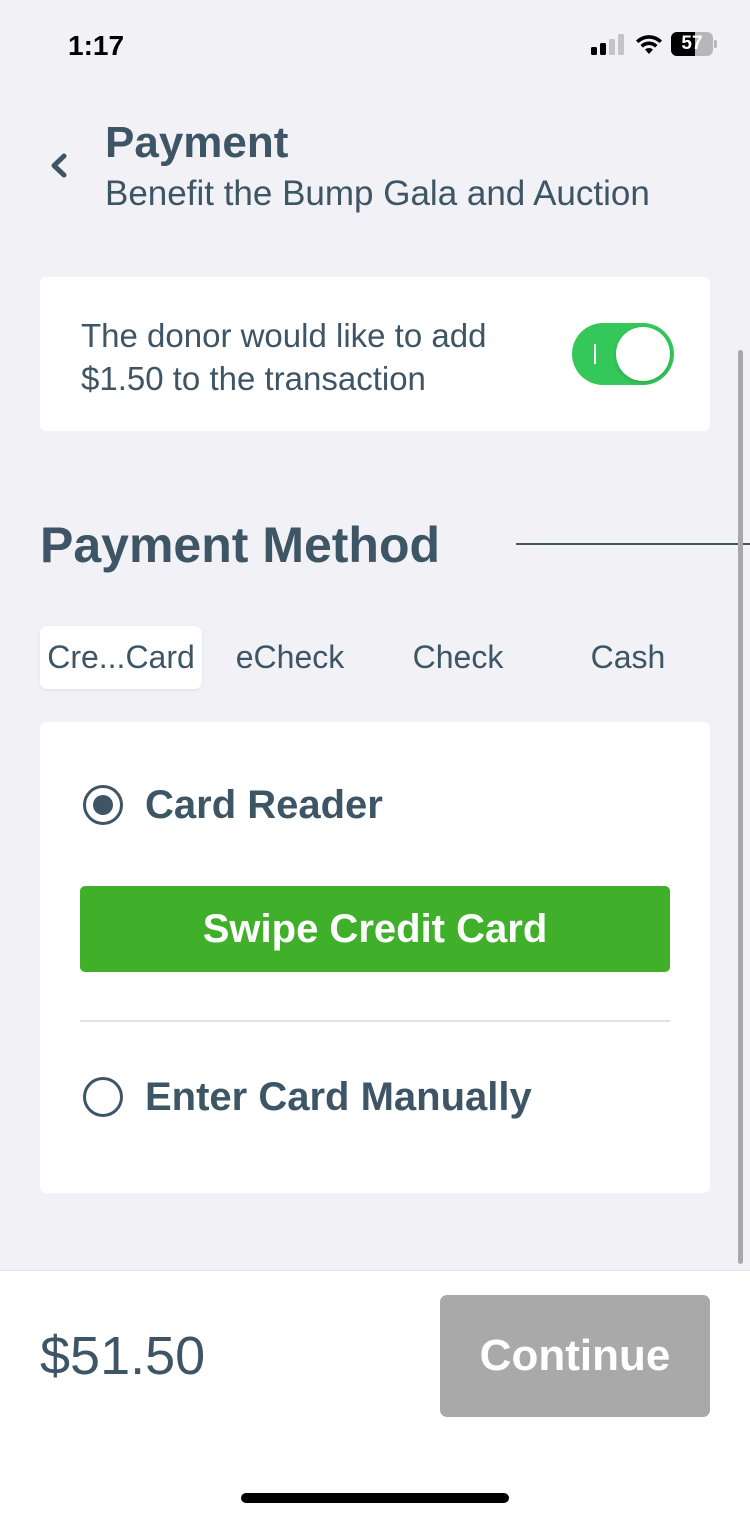 This screenshot has height=1518, width=750. What do you see at coordinates (103, 805) in the screenshot?
I see `radio-selected-icon` at bounding box center [103, 805].